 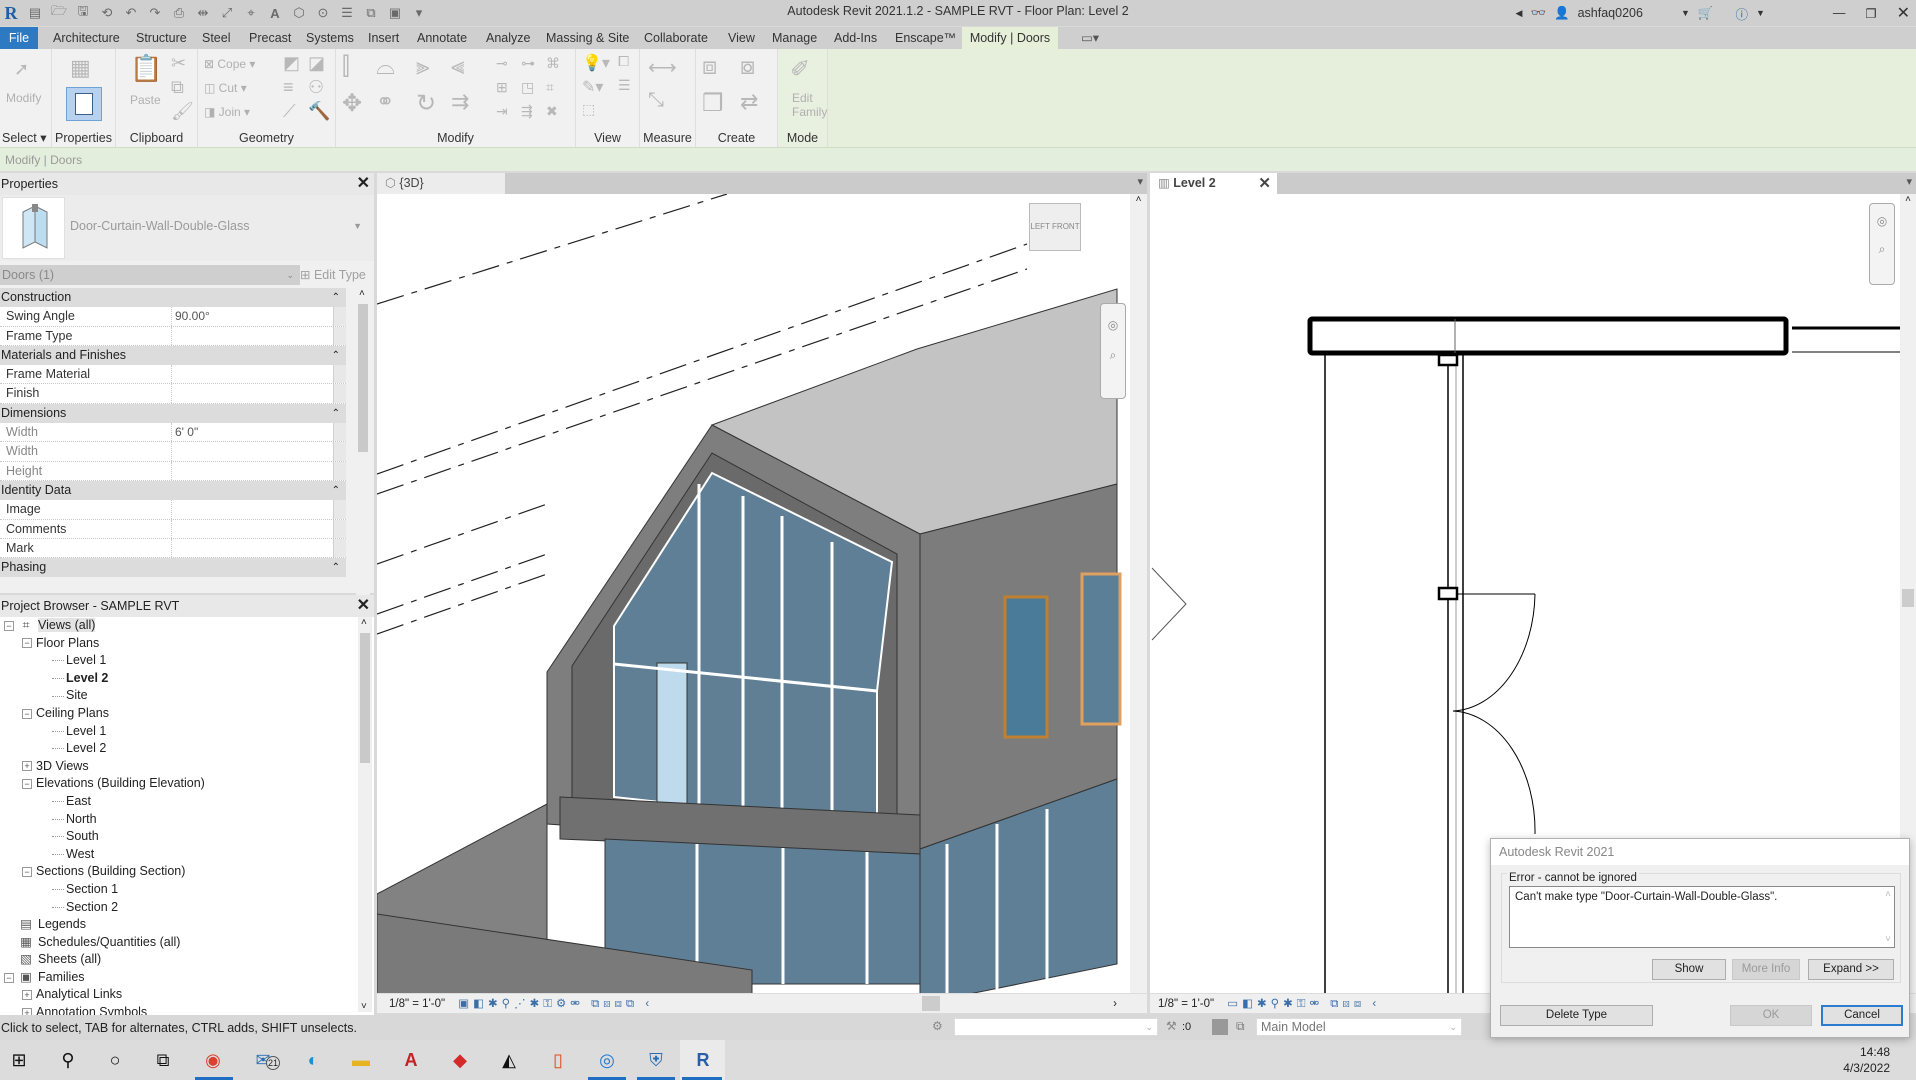 I want to click on edge-icon: ◐, so click(x=313, y=1060).